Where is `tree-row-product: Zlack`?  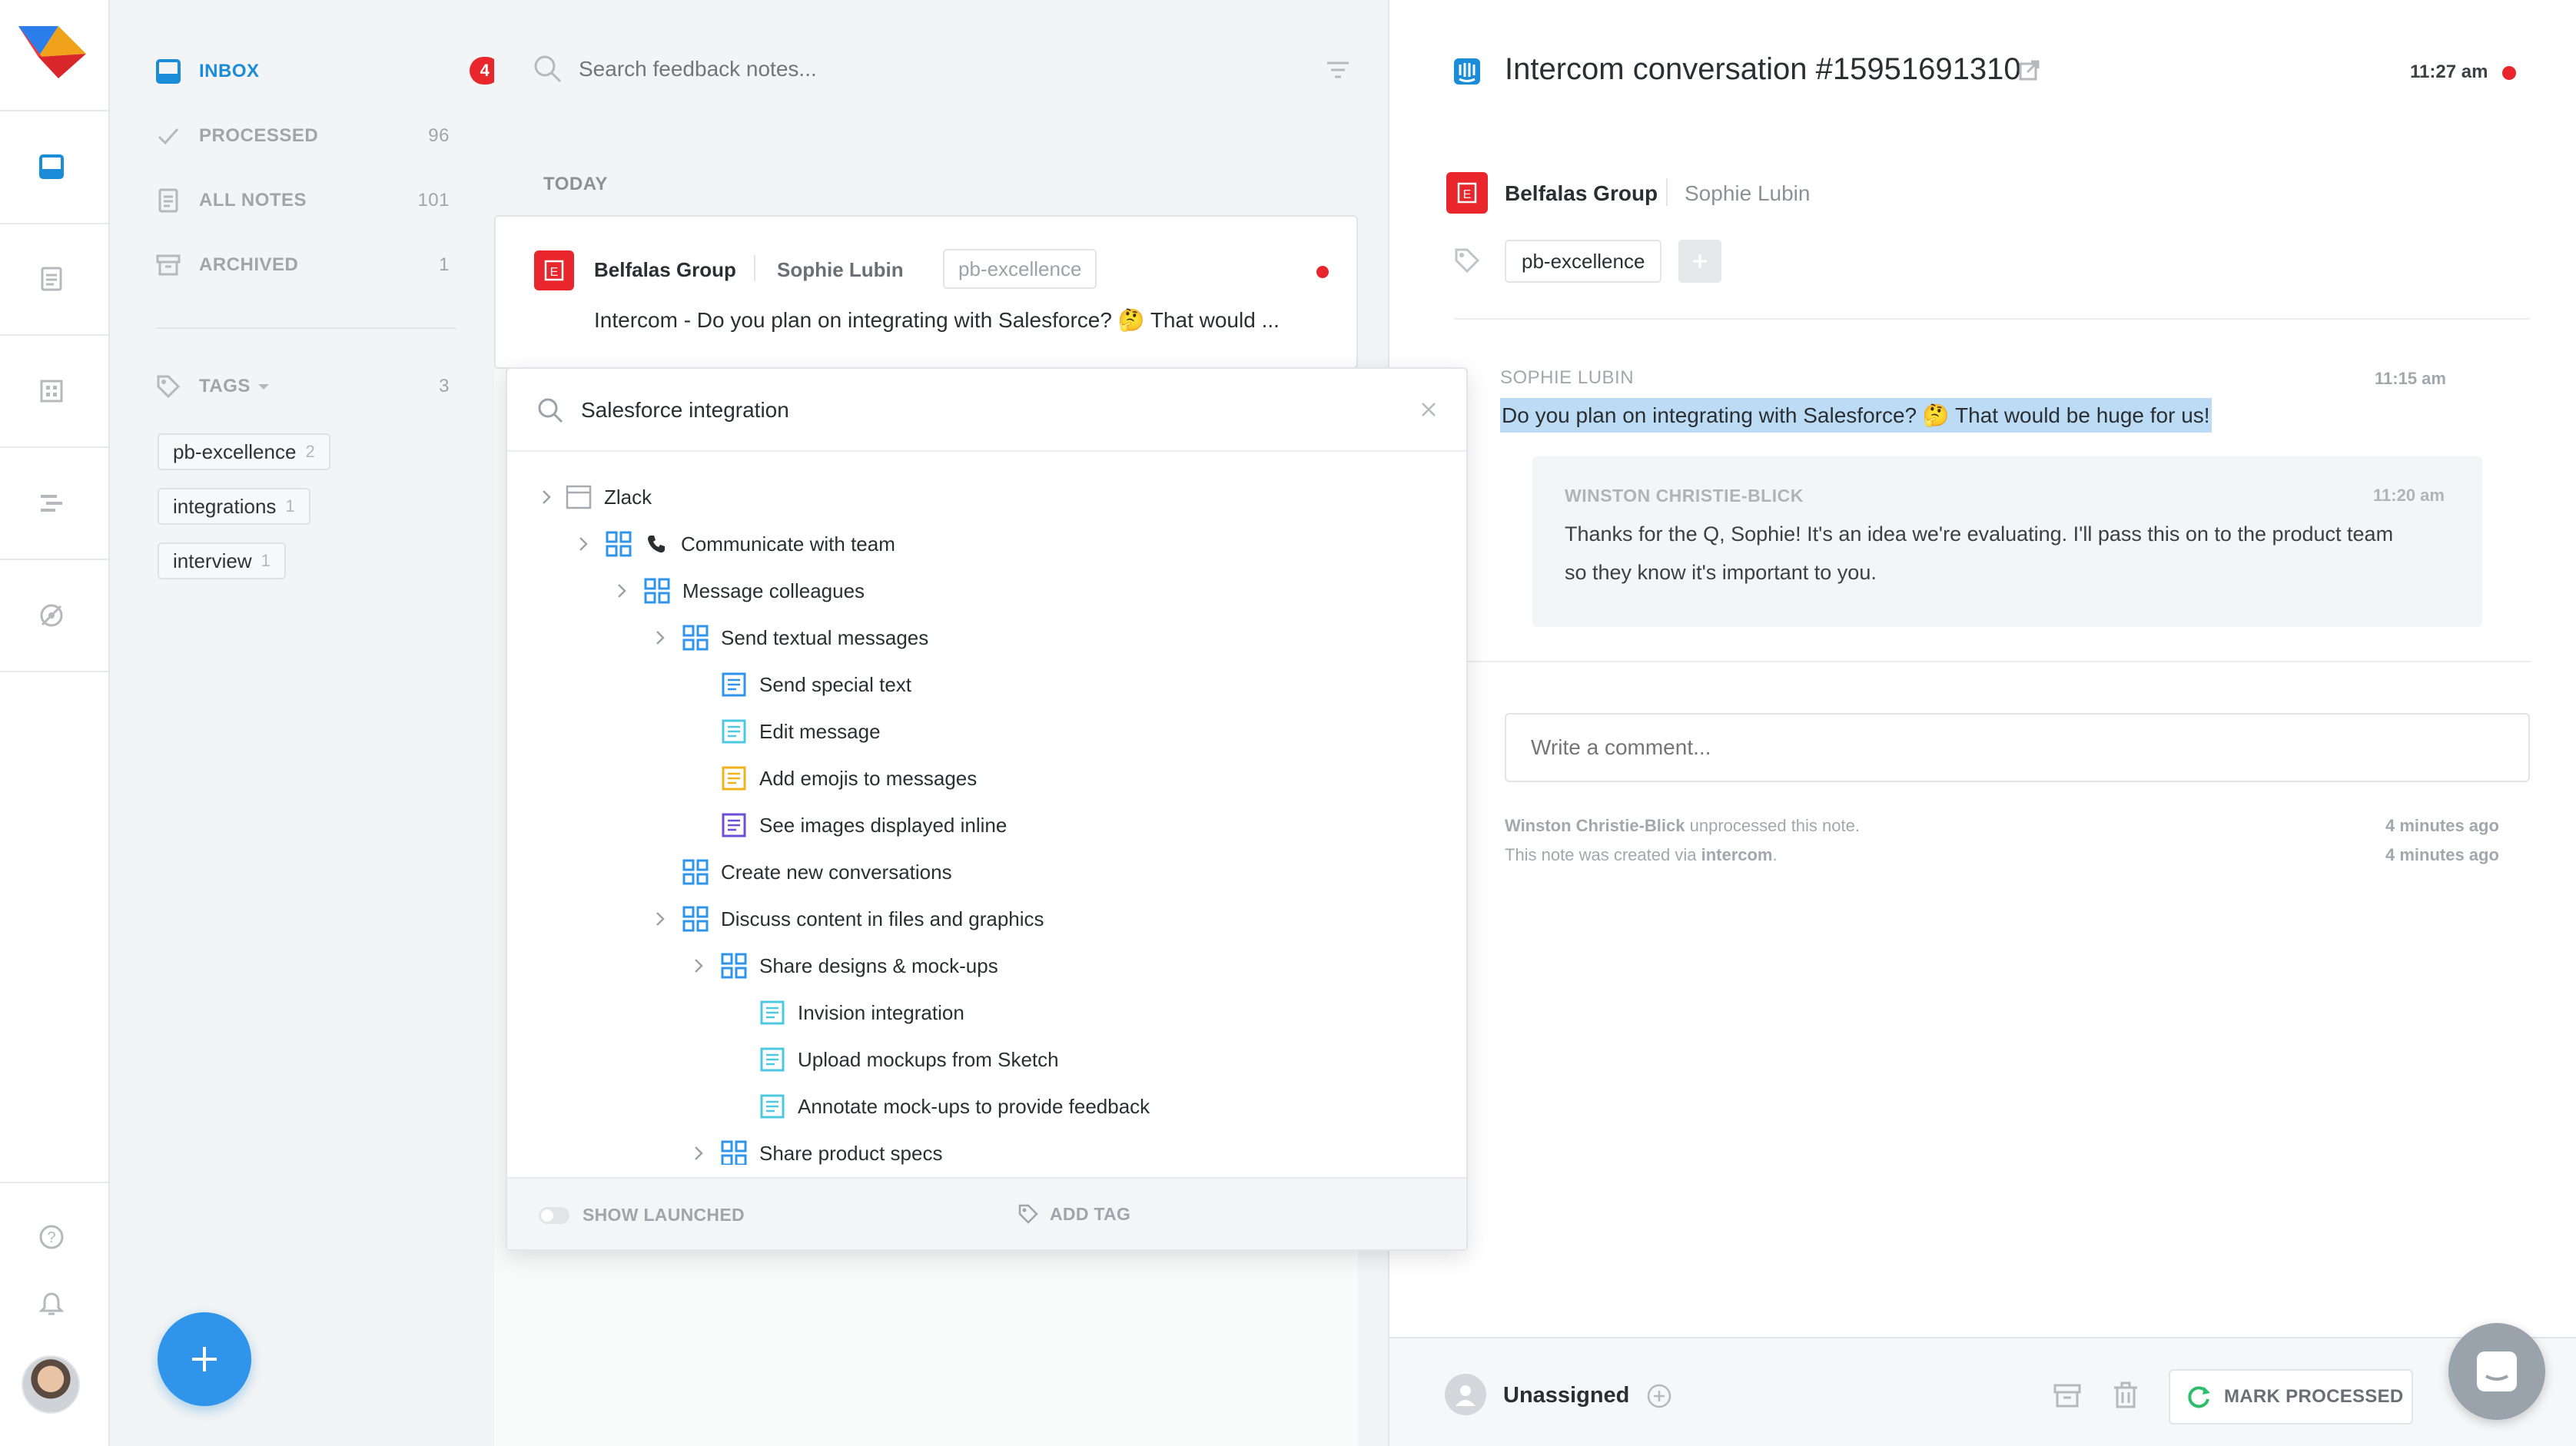 tree-row-product: Zlack is located at coordinates (593, 497).